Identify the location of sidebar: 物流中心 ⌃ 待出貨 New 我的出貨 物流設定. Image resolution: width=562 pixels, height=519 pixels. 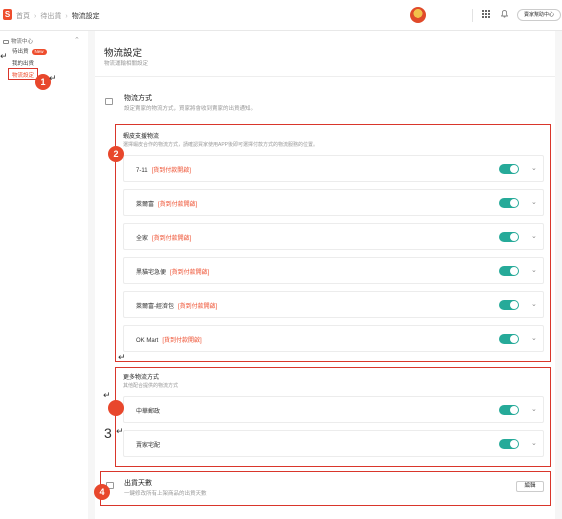
(44, 275).